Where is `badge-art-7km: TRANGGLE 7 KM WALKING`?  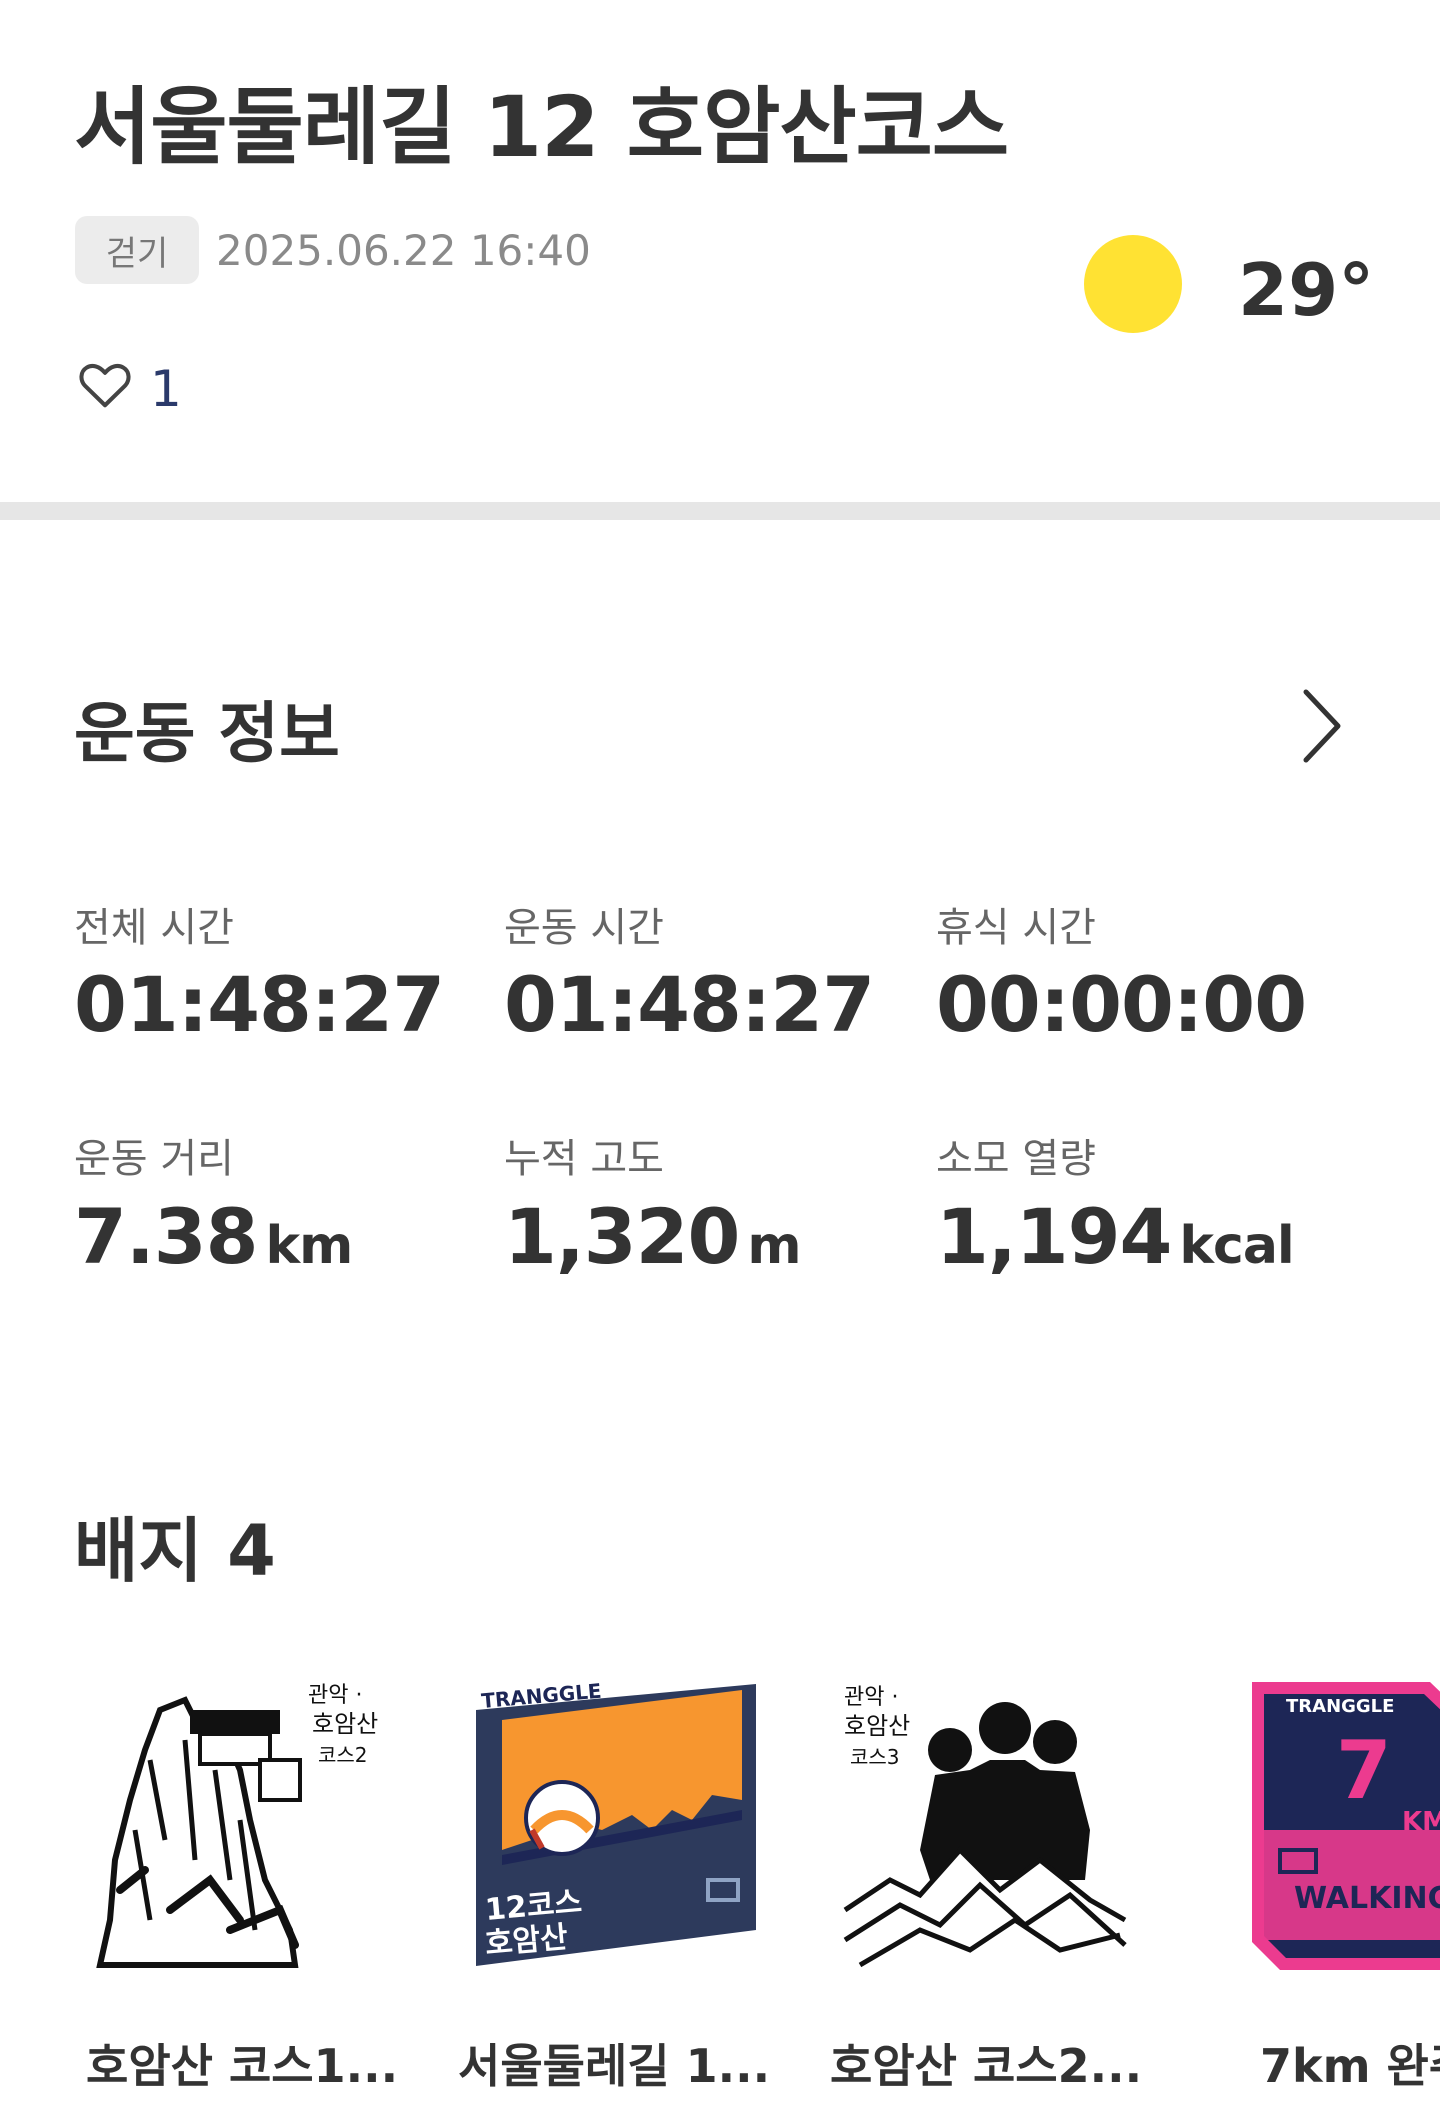 badge-art-7km: TRANGGLE 7 KM WALKING is located at coordinates (1346, 1826).